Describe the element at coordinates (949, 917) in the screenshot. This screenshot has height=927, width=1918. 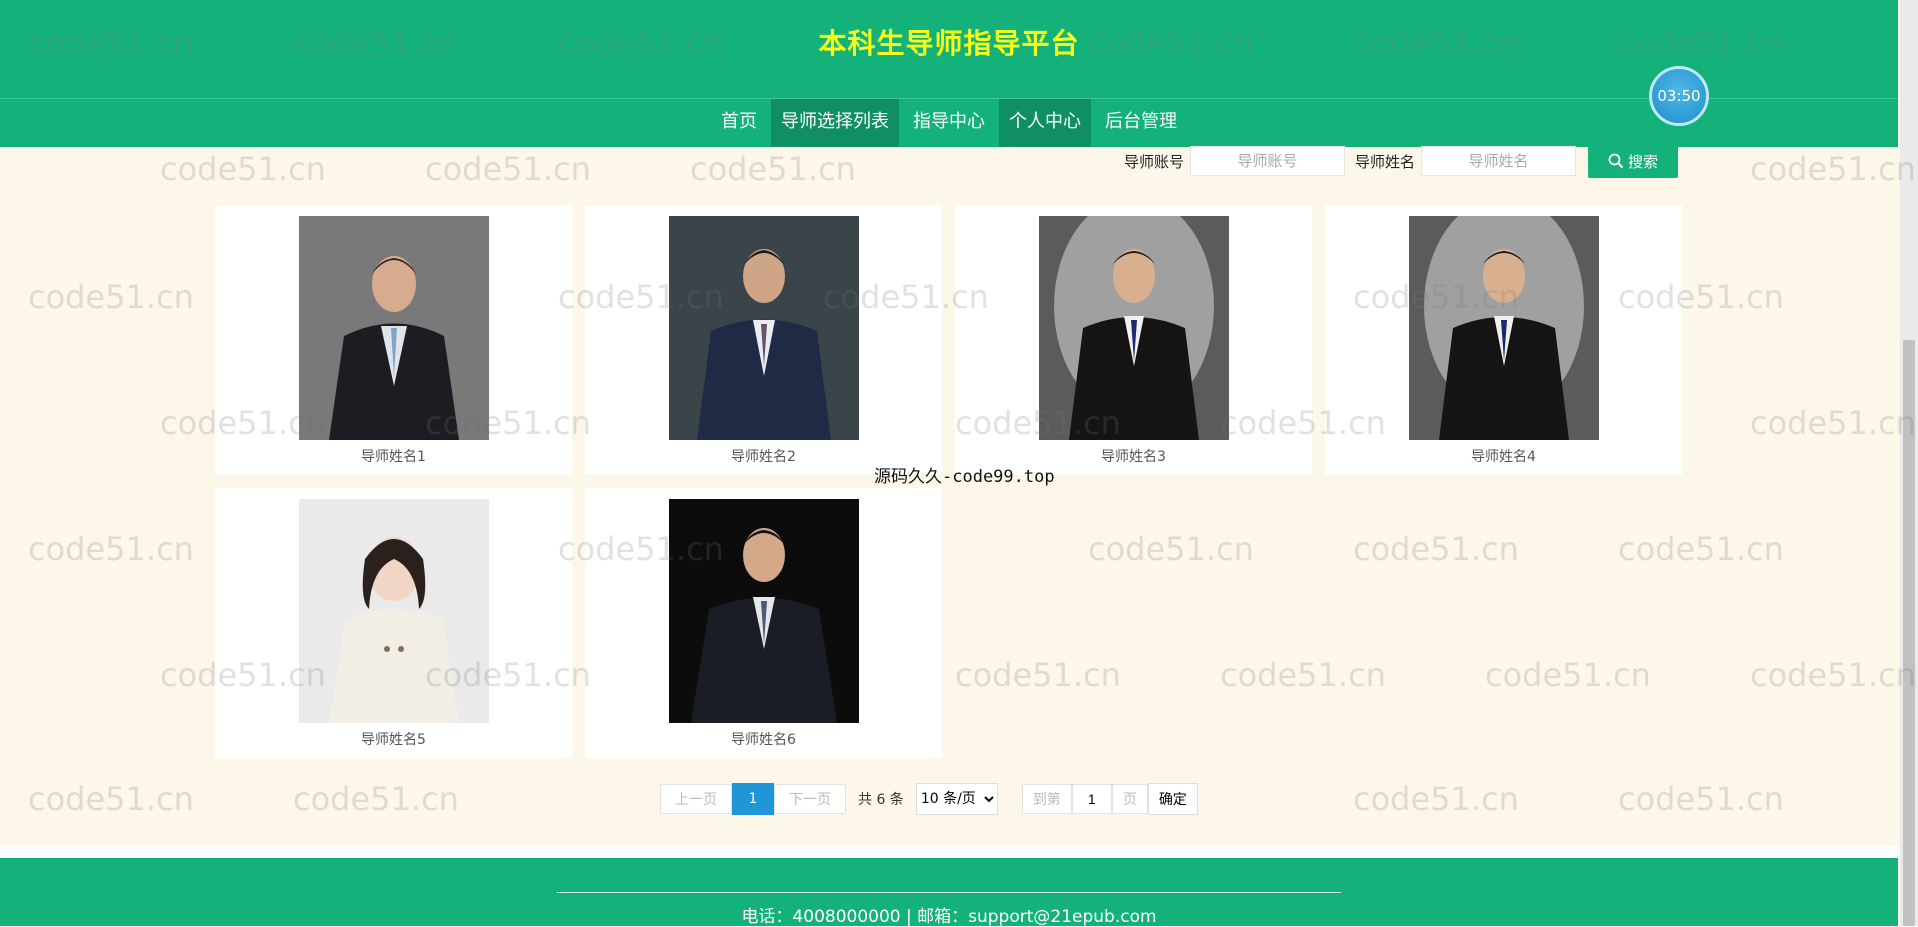
I see `footer-contact: 电话：4008000000 | 邮箱：support@21epub.com` at that location.